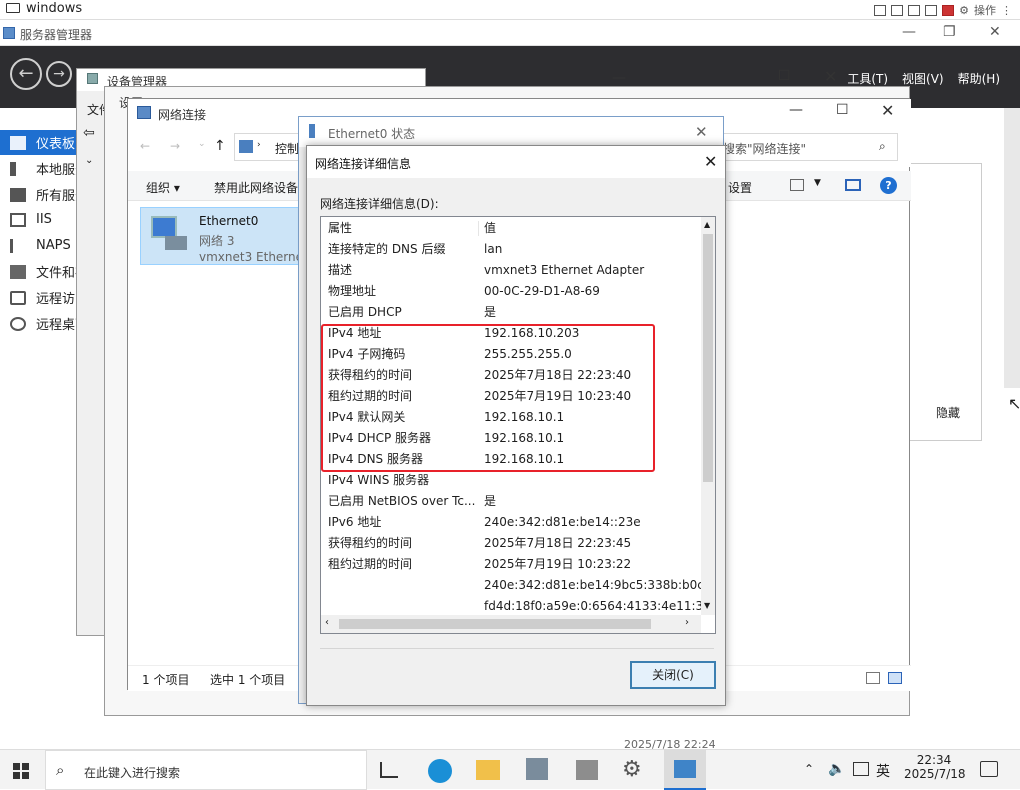  I want to click on nav-remote-access: 远程访问, so click(39, 297).